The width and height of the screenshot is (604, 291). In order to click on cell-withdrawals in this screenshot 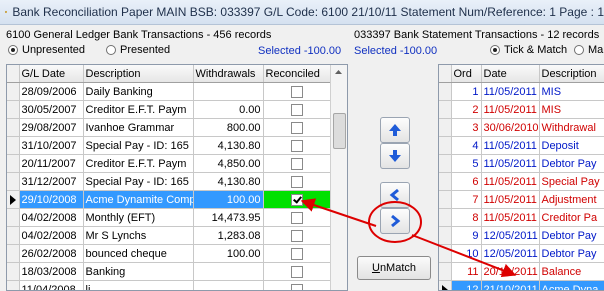, I will do `click(228, 92)`.